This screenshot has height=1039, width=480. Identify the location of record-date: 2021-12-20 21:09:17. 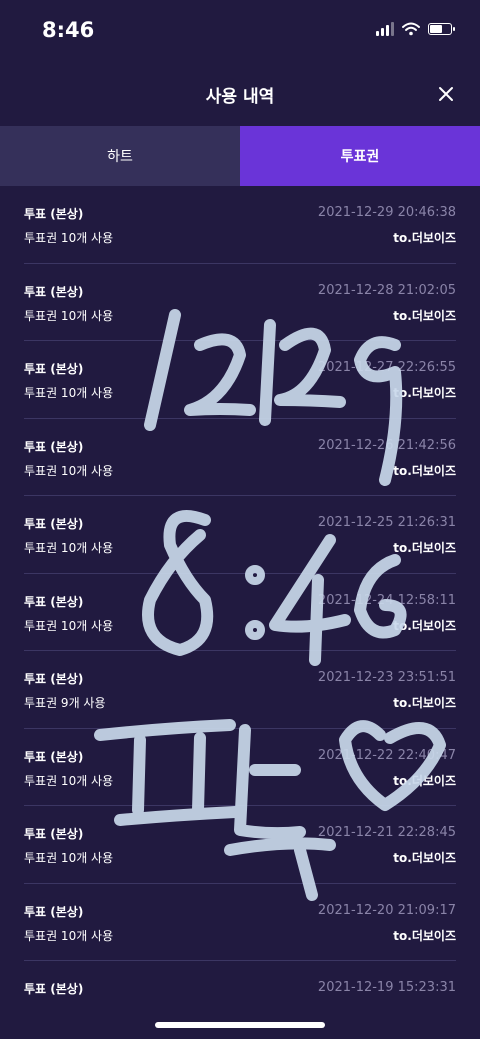
(386, 910).